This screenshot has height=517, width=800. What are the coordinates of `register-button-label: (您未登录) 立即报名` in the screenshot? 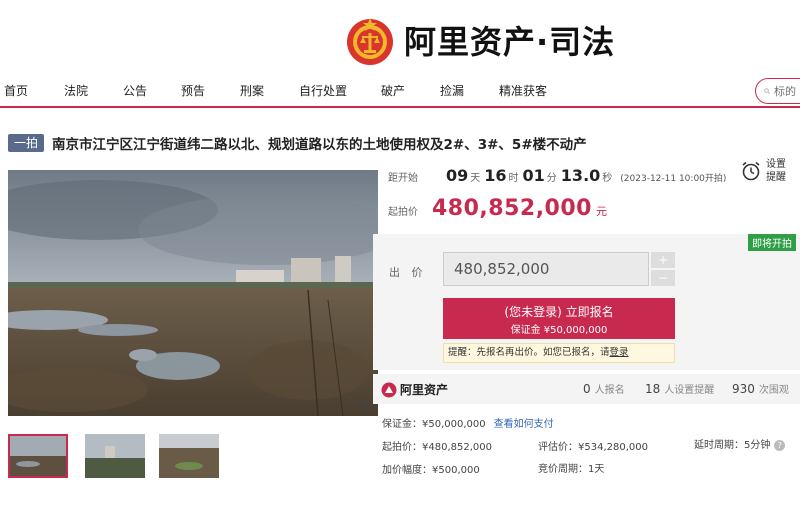 It's located at (559, 312).